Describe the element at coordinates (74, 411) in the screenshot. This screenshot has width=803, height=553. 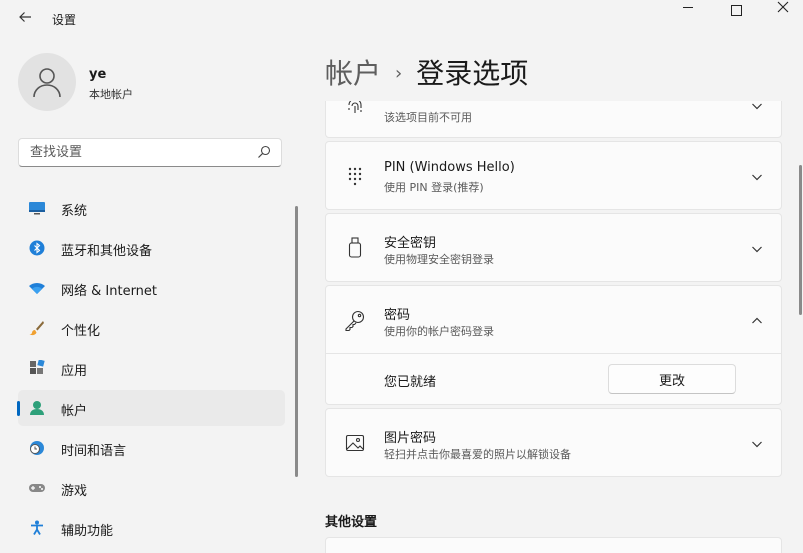
I see `sidebar-item-label: 帐户` at that location.